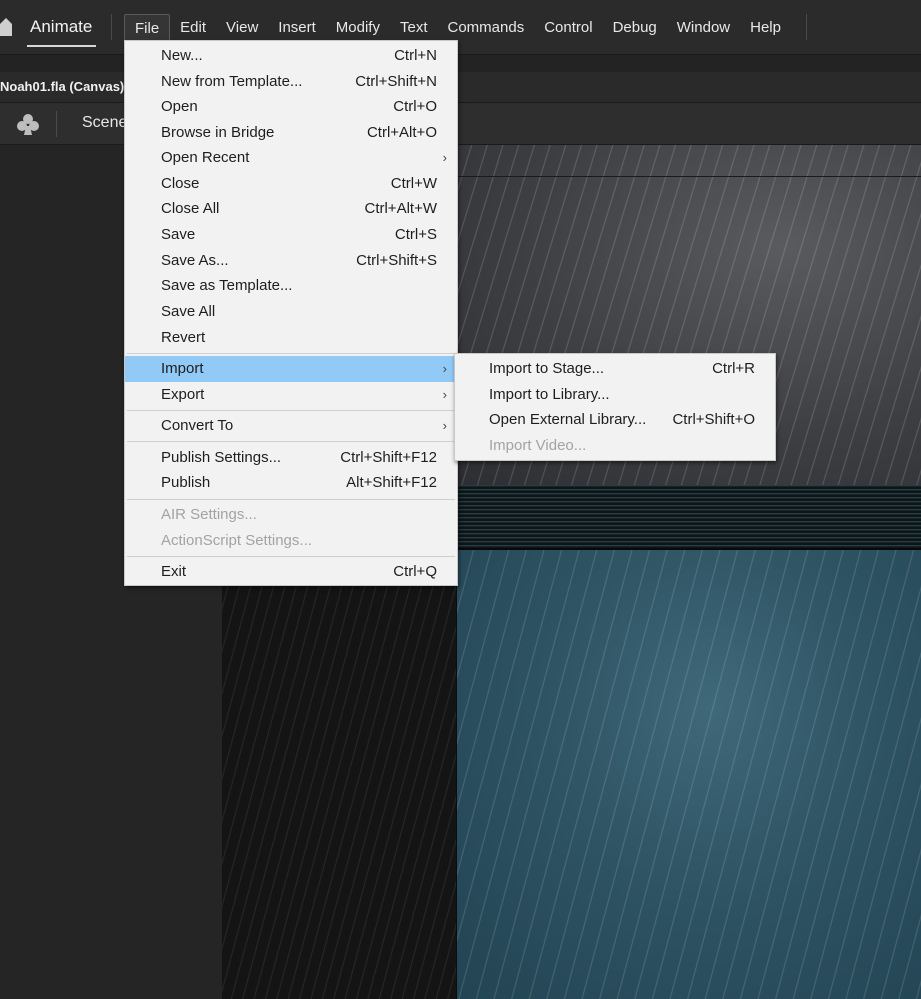 This screenshot has width=921, height=999. I want to click on menu-insert: Insert, so click(297, 28).